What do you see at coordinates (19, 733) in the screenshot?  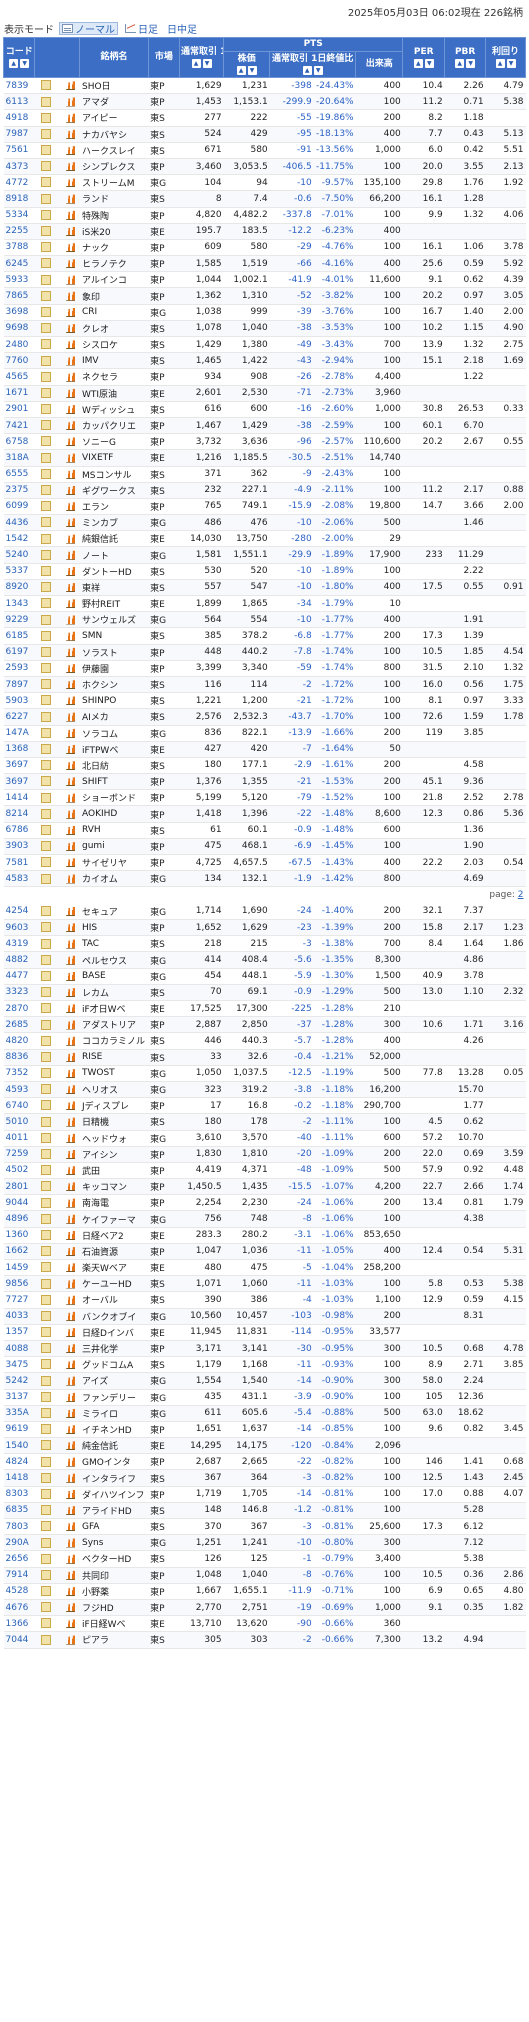 I see `stock-code: 147A` at bounding box center [19, 733].